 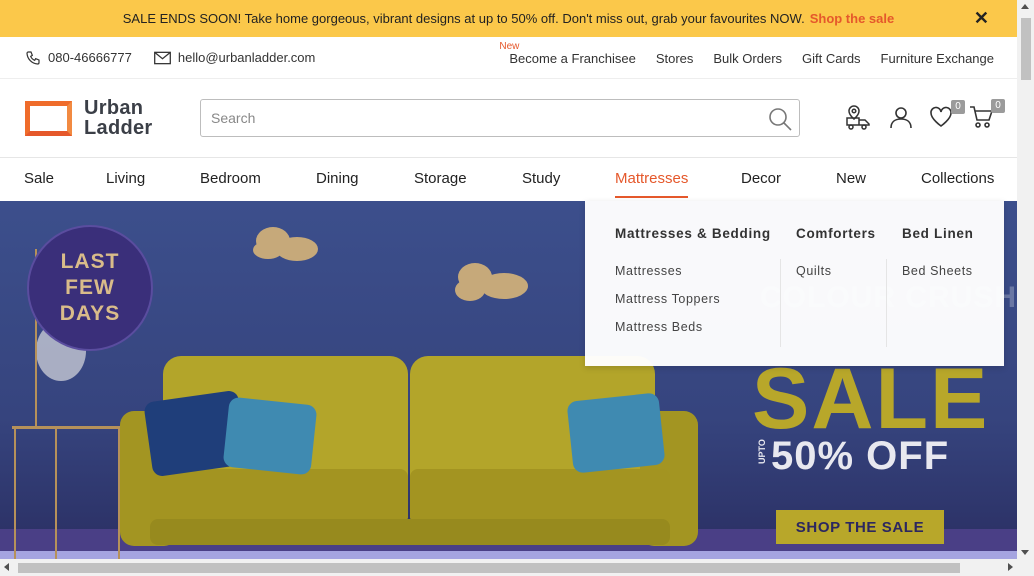 I want to click on search-box, so click(x=500, y=118).